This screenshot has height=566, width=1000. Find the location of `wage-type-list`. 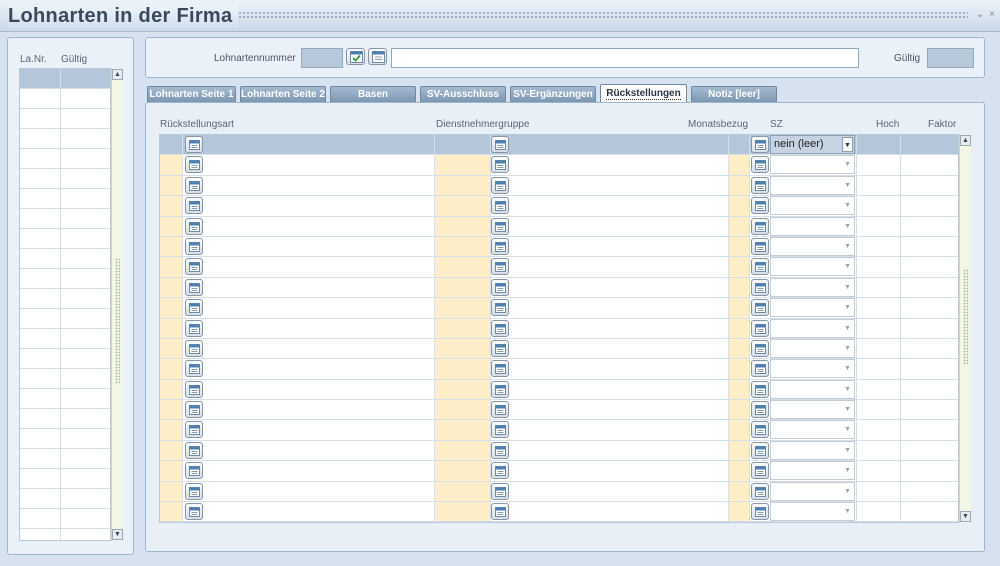

wage-type-list is located at coordinates (65, 304).